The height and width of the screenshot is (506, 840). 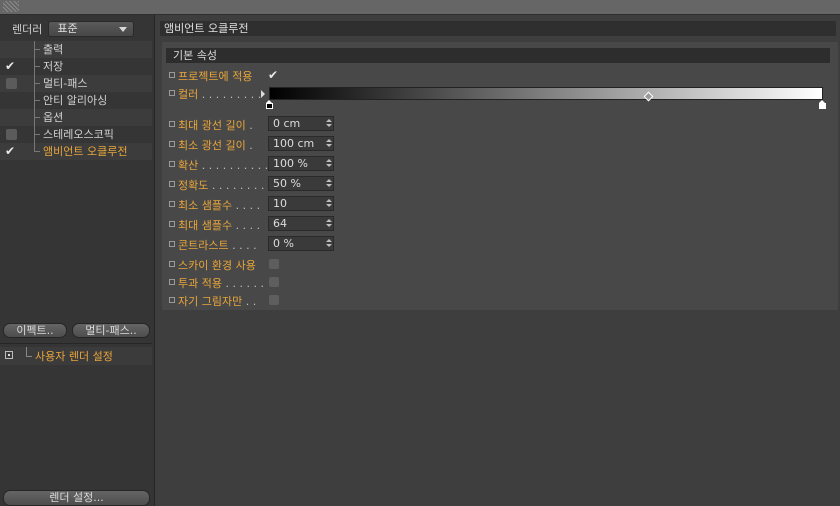 I want to click on dispersion-input: 100 %, so click(x=301, y=163).